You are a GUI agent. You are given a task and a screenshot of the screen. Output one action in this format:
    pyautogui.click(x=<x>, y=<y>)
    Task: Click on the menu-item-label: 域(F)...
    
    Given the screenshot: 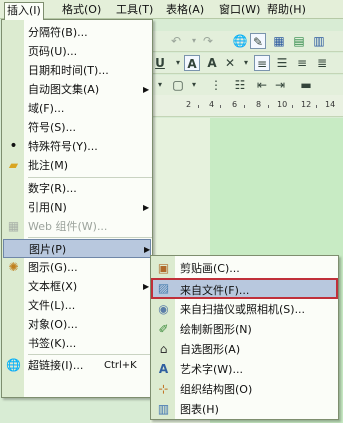 What is the action you would take?
    pyautogui.click(x=46, y=108)
    